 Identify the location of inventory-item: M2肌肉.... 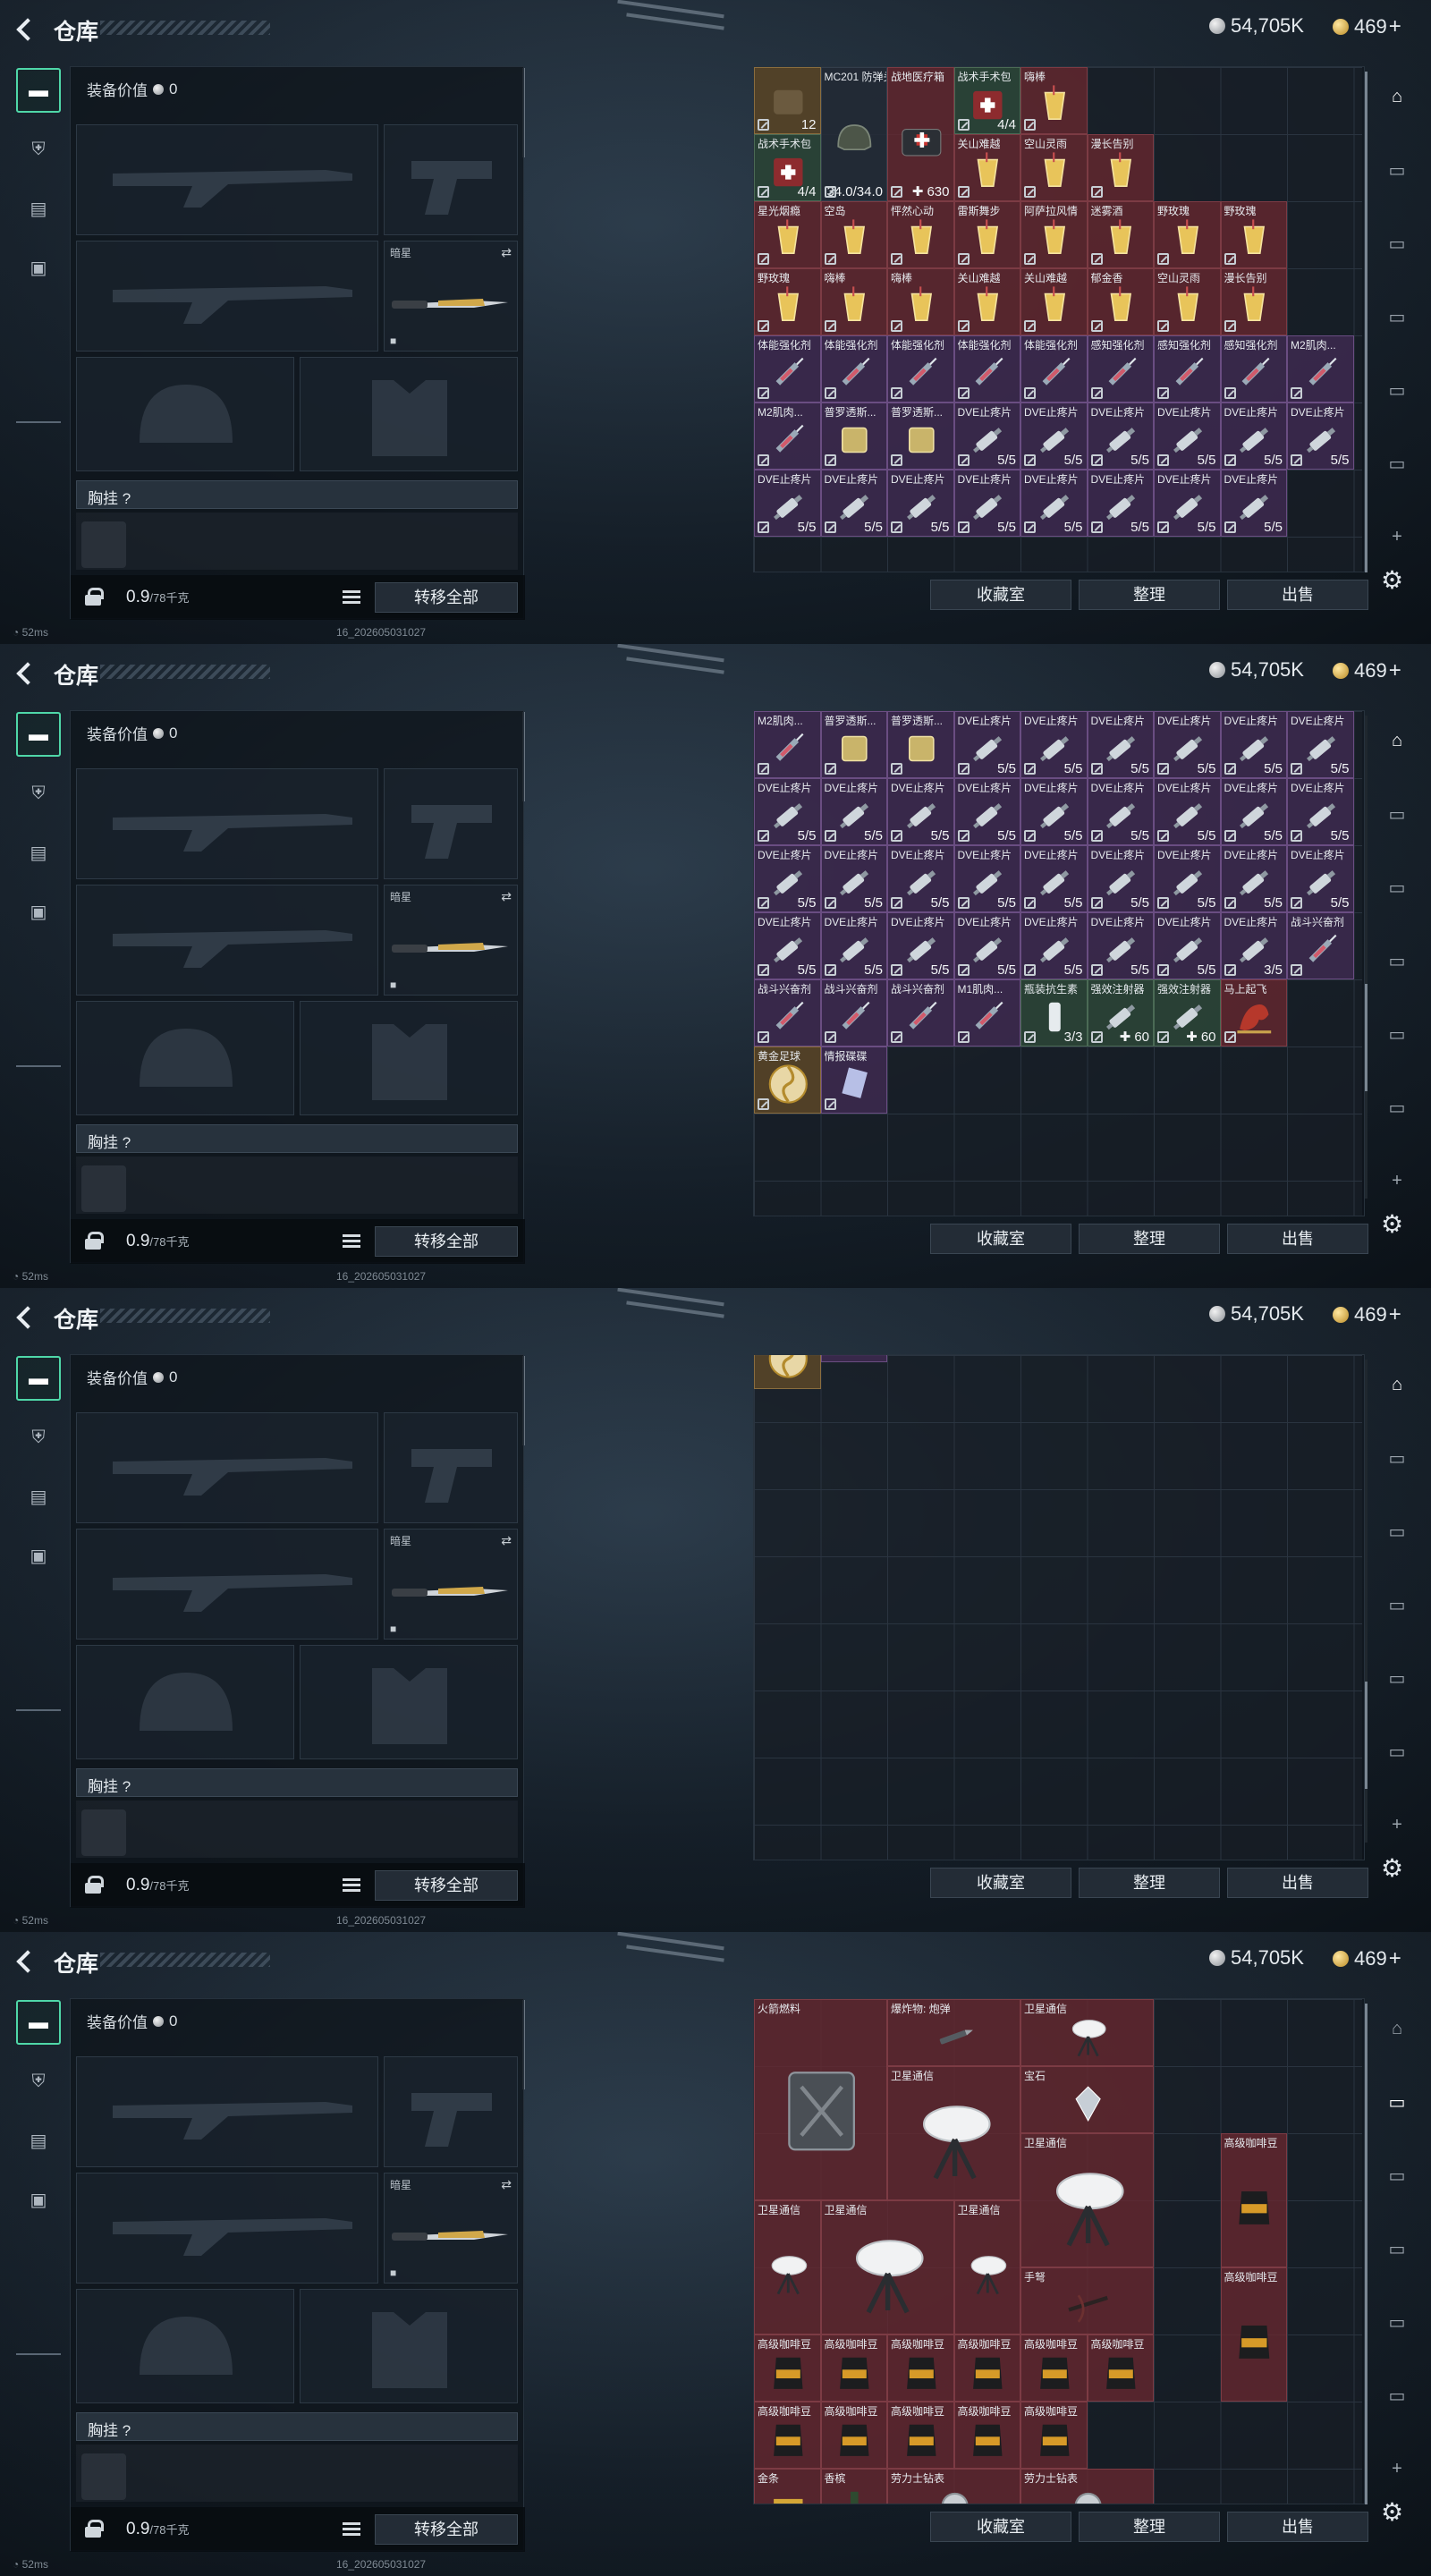
(788, 436).